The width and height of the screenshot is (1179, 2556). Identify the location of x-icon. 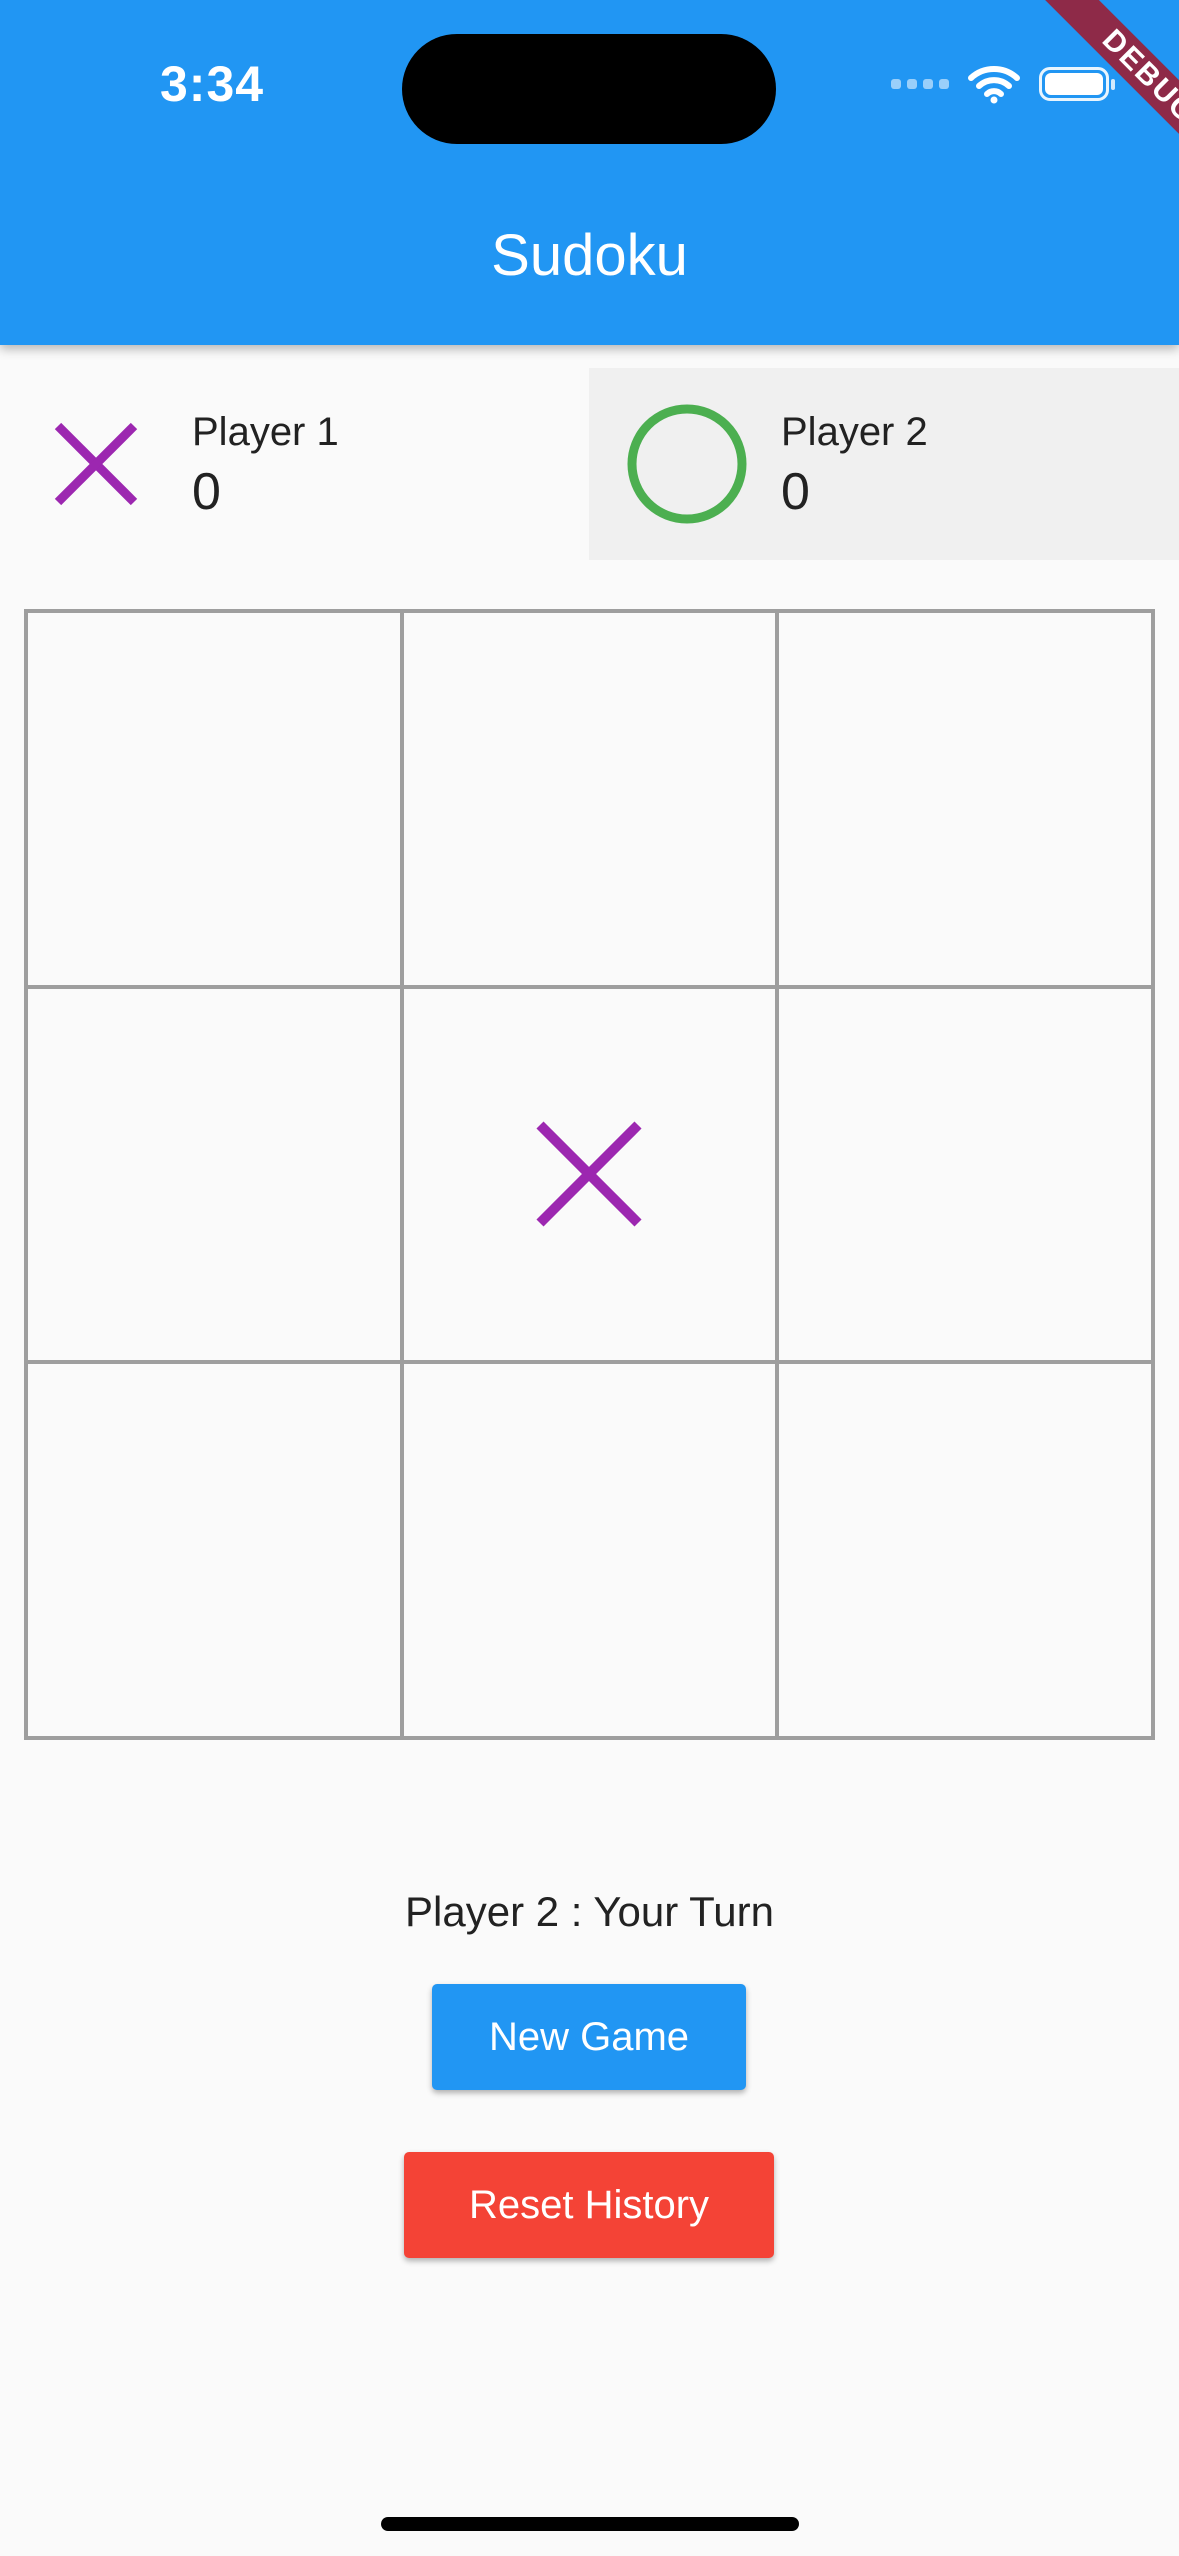
(96, 464).